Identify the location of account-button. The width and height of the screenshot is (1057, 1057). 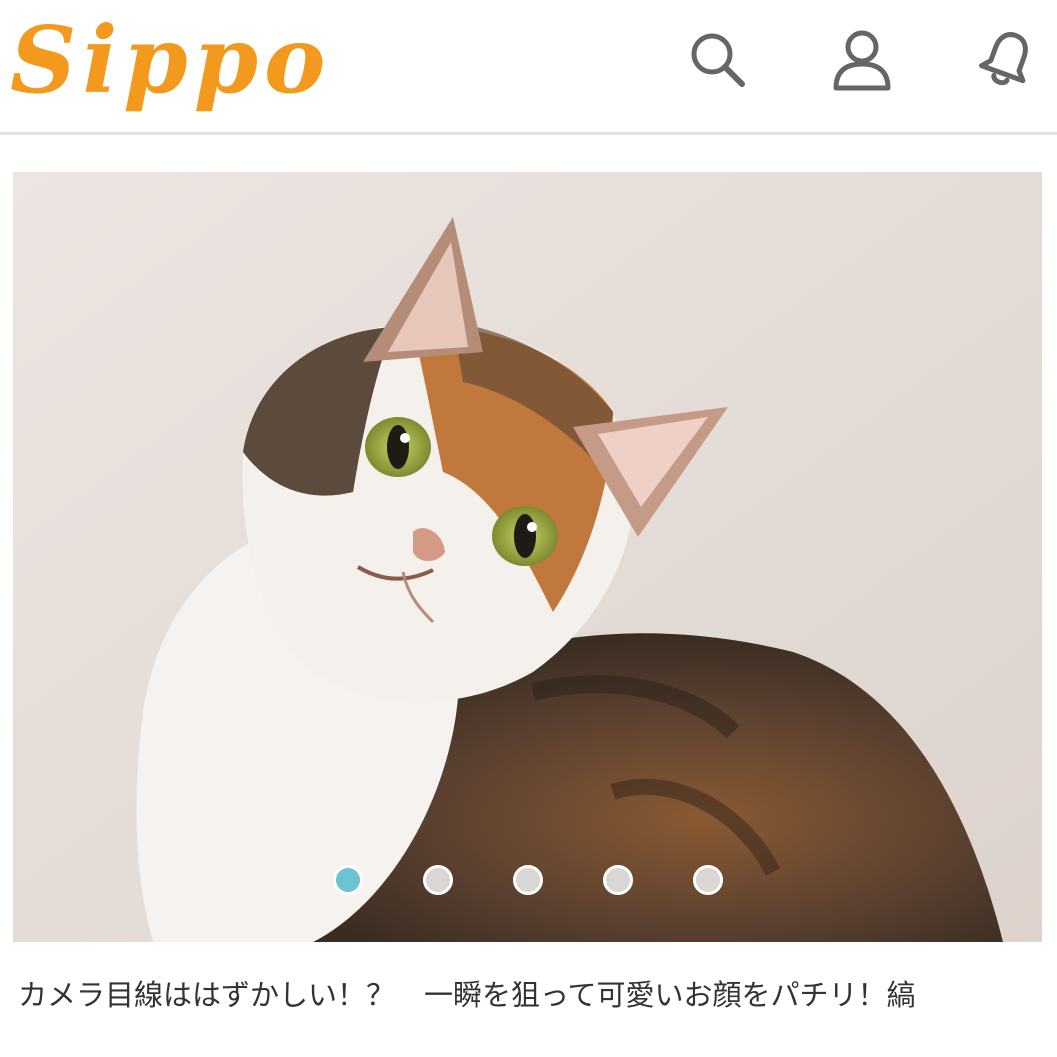
(862, 60).